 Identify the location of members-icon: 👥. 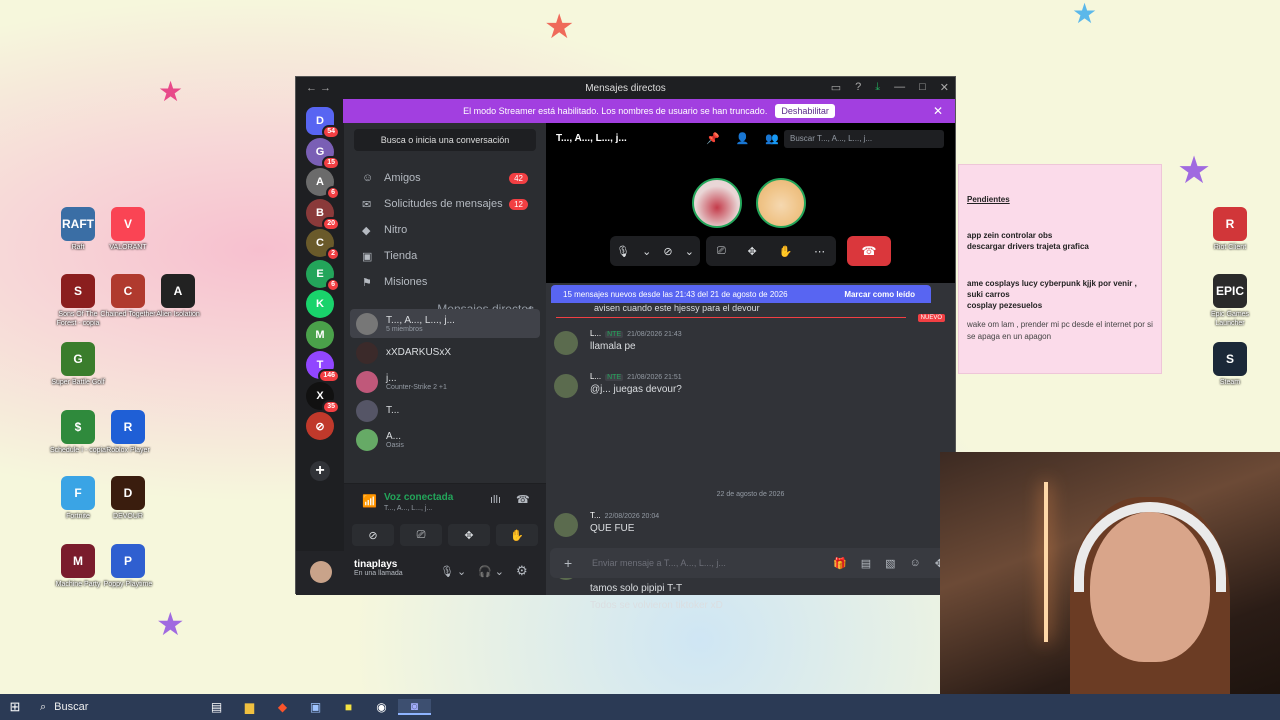
(772, 138).